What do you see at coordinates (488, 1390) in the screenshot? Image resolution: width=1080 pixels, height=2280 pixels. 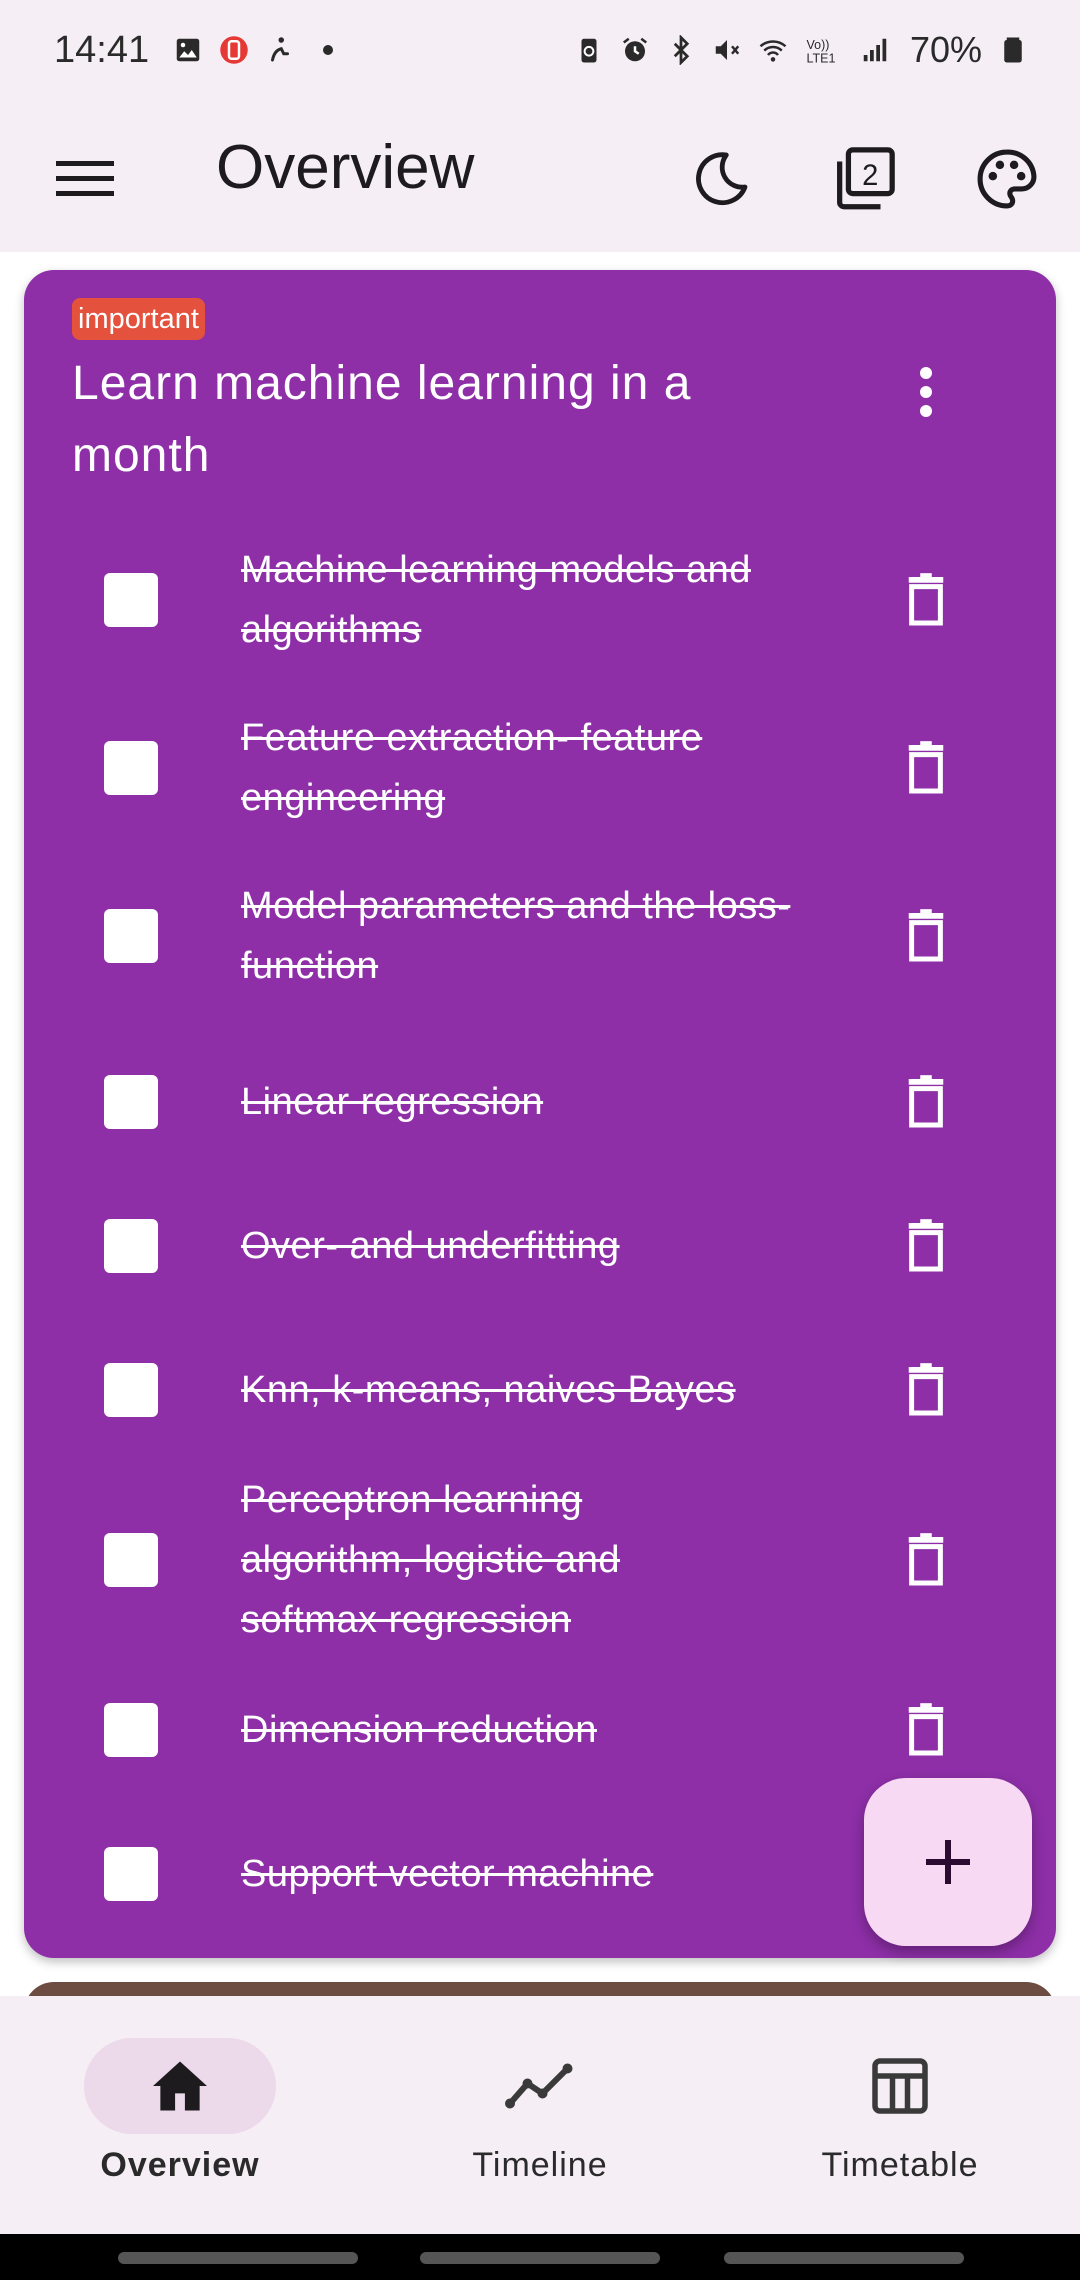 I see `task-label: Knn, k-means, naives Bayes` at bounding box center [488, 1390].